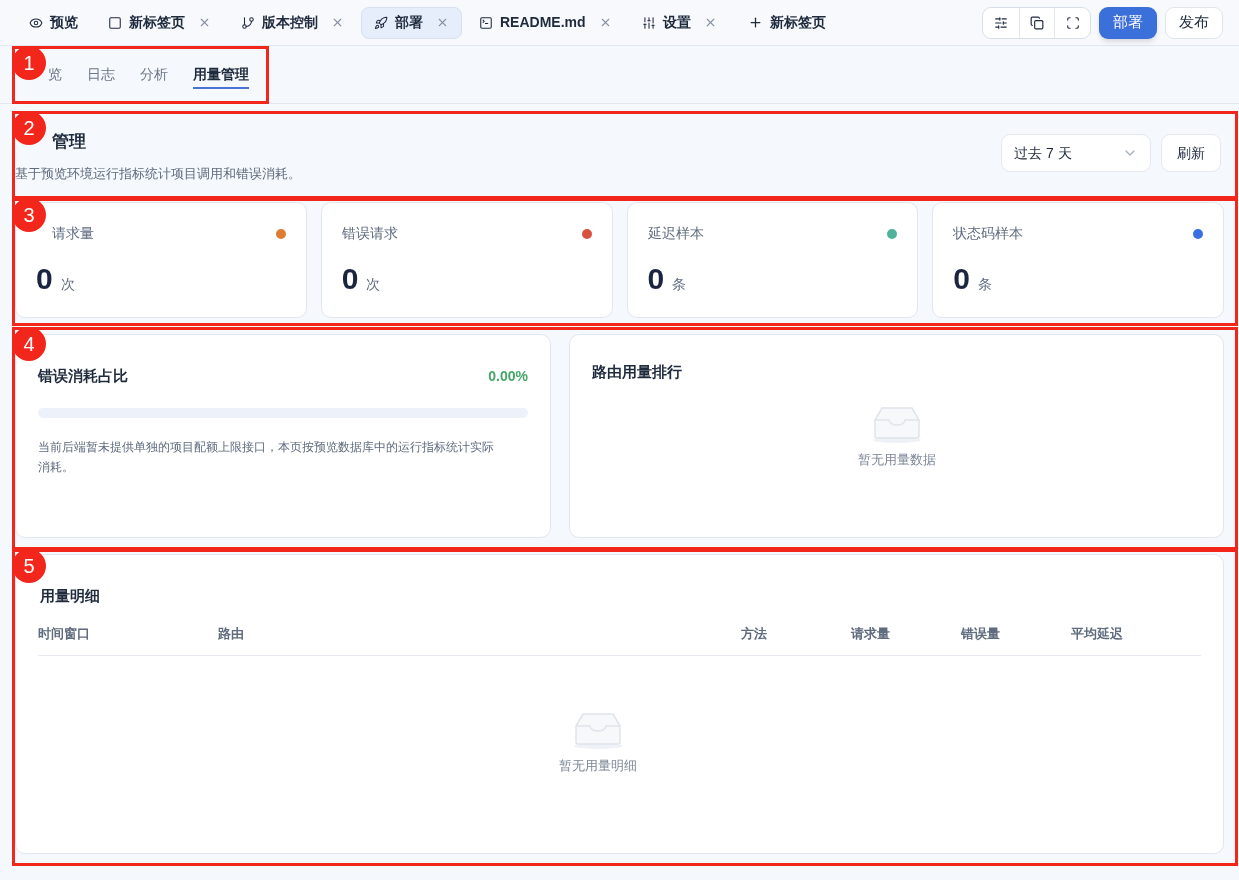 The width and height of the screenshot is (1239, 880). Describe the element at coordinates (29, 566) in the screenshot. I see `annotation-badge: 5` at that location.